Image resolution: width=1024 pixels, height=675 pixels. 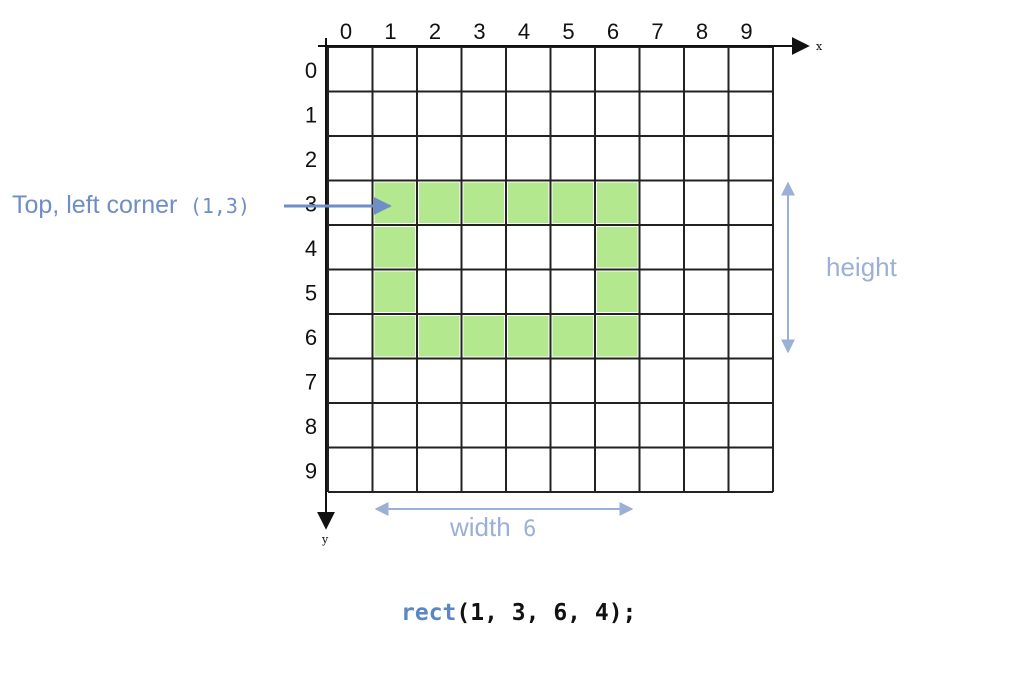 I want to click on height-label: height, so click(x=862, y=267).